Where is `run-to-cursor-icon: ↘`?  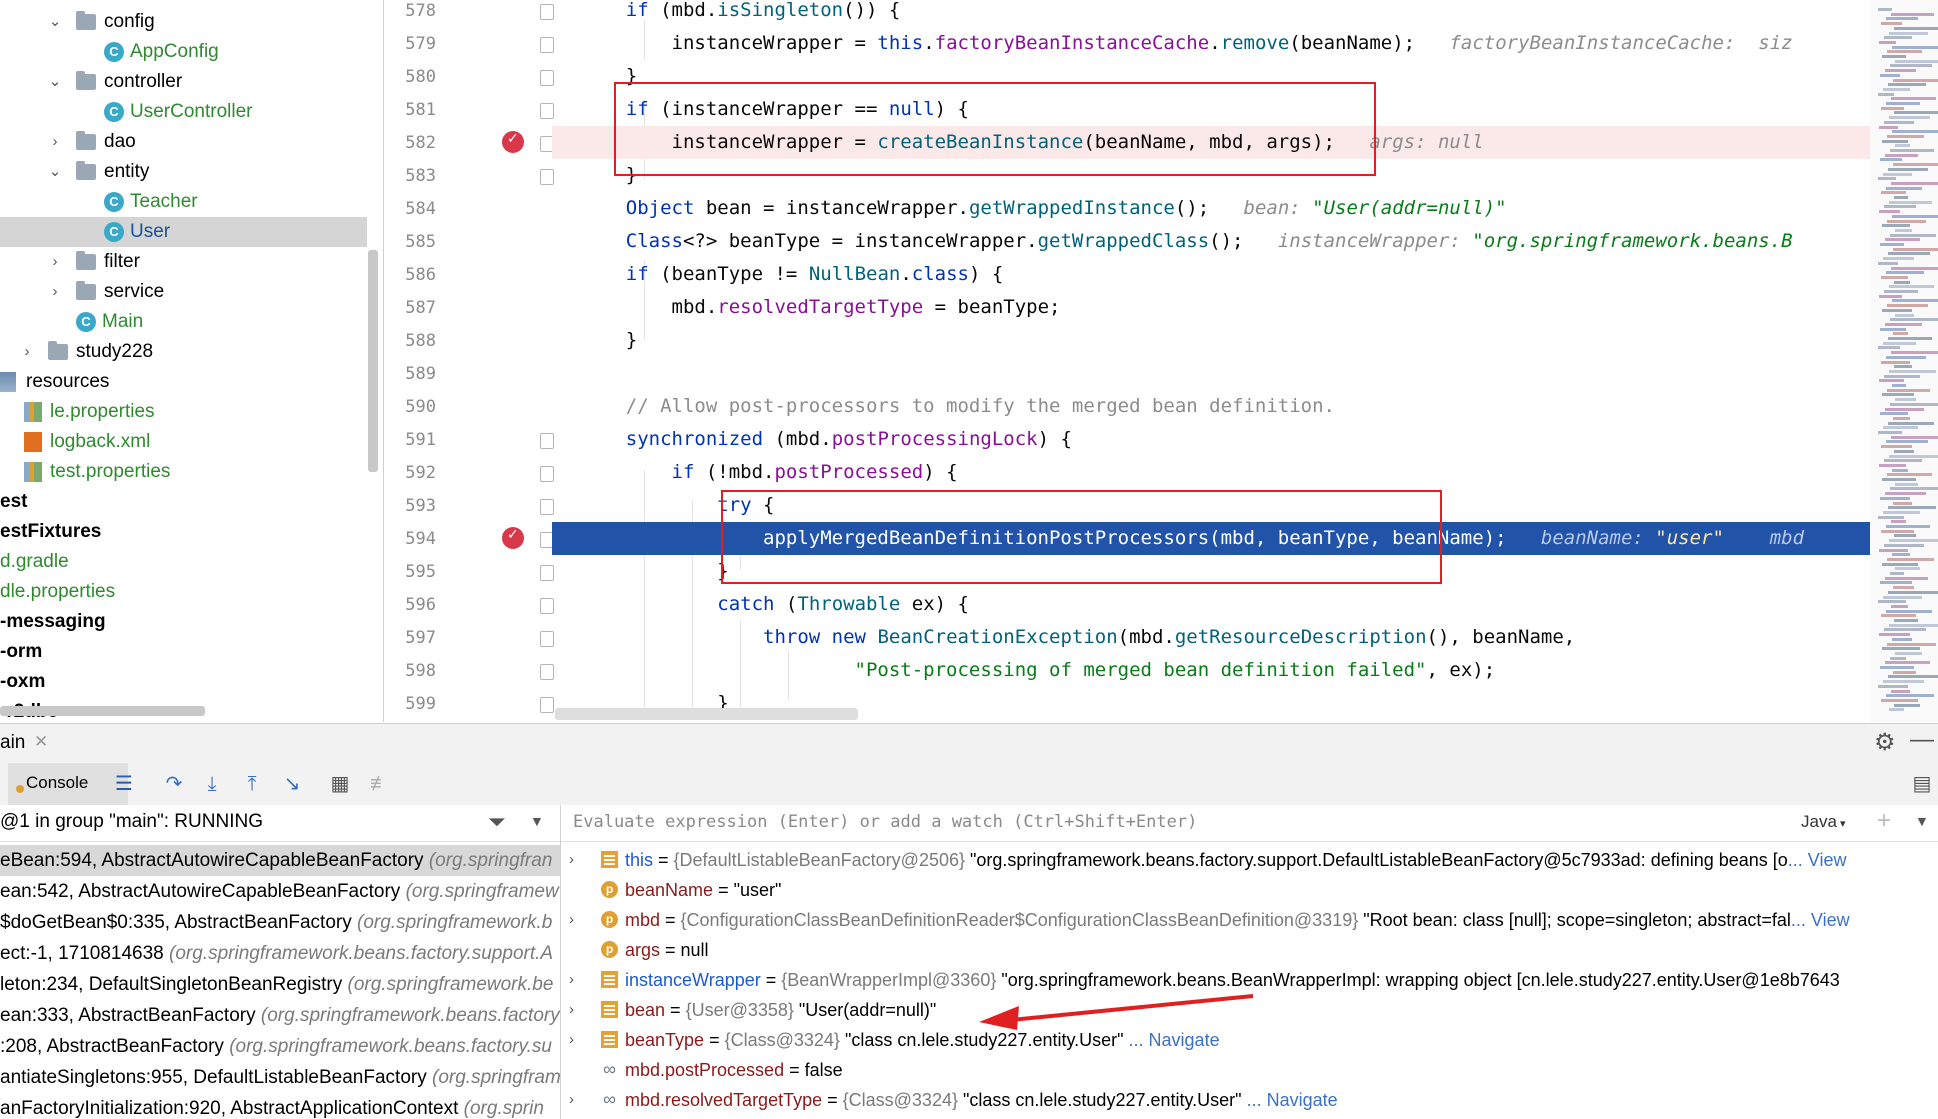
run-to-cursor-icon: ↘ is located at coordinates (292, 784).